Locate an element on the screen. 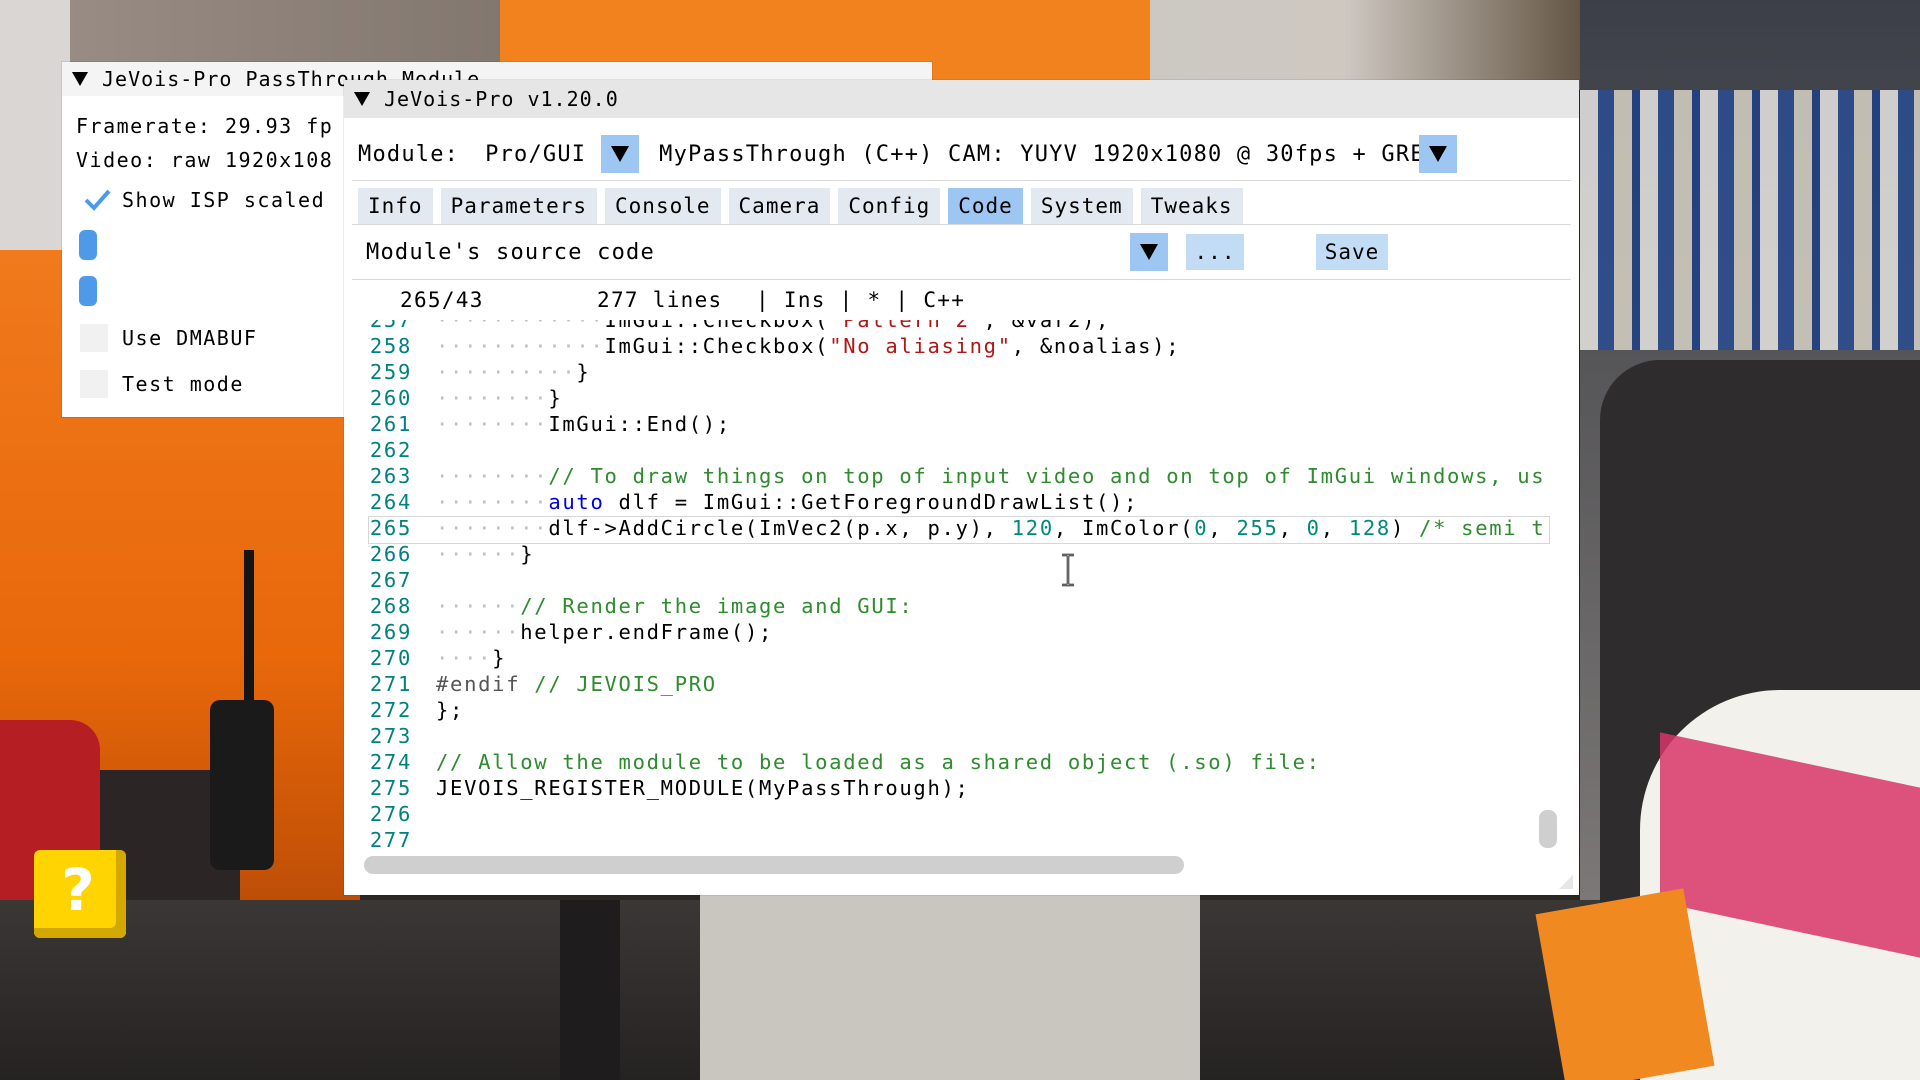  file-combo-button is located at coordinates (1149, 252).